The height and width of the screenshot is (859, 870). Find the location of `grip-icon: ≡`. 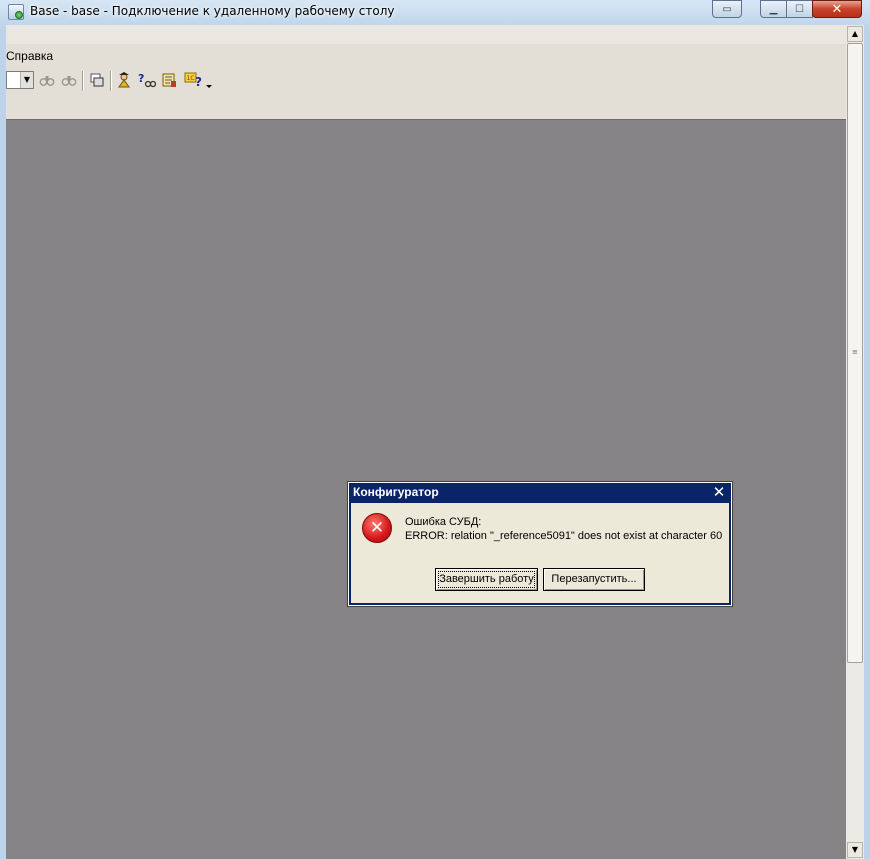

grip-icon: ≡ is located at coordinates (855, 352).